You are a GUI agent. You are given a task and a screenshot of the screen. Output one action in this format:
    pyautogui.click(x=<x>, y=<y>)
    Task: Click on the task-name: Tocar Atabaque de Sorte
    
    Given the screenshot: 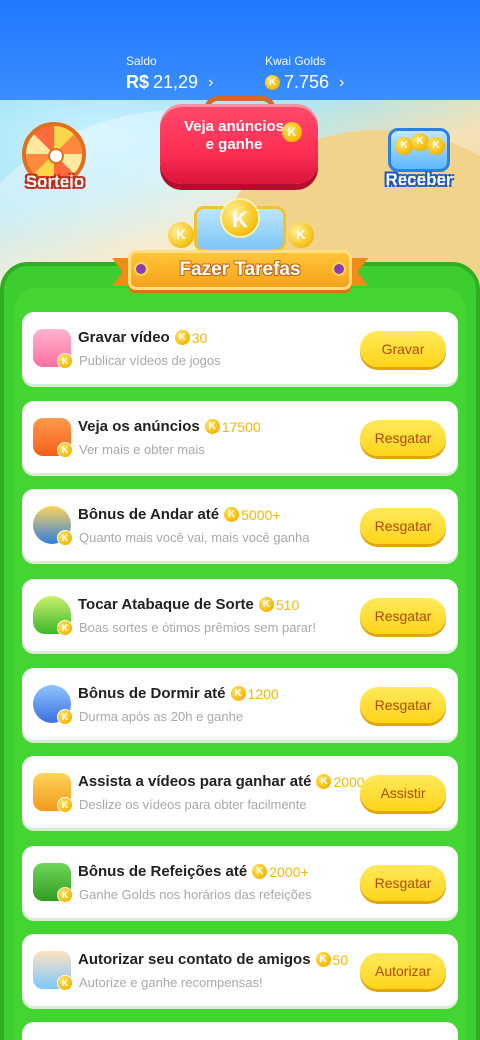 What is the action you would take?
    pyautogui.click(x=166, y=604)
    